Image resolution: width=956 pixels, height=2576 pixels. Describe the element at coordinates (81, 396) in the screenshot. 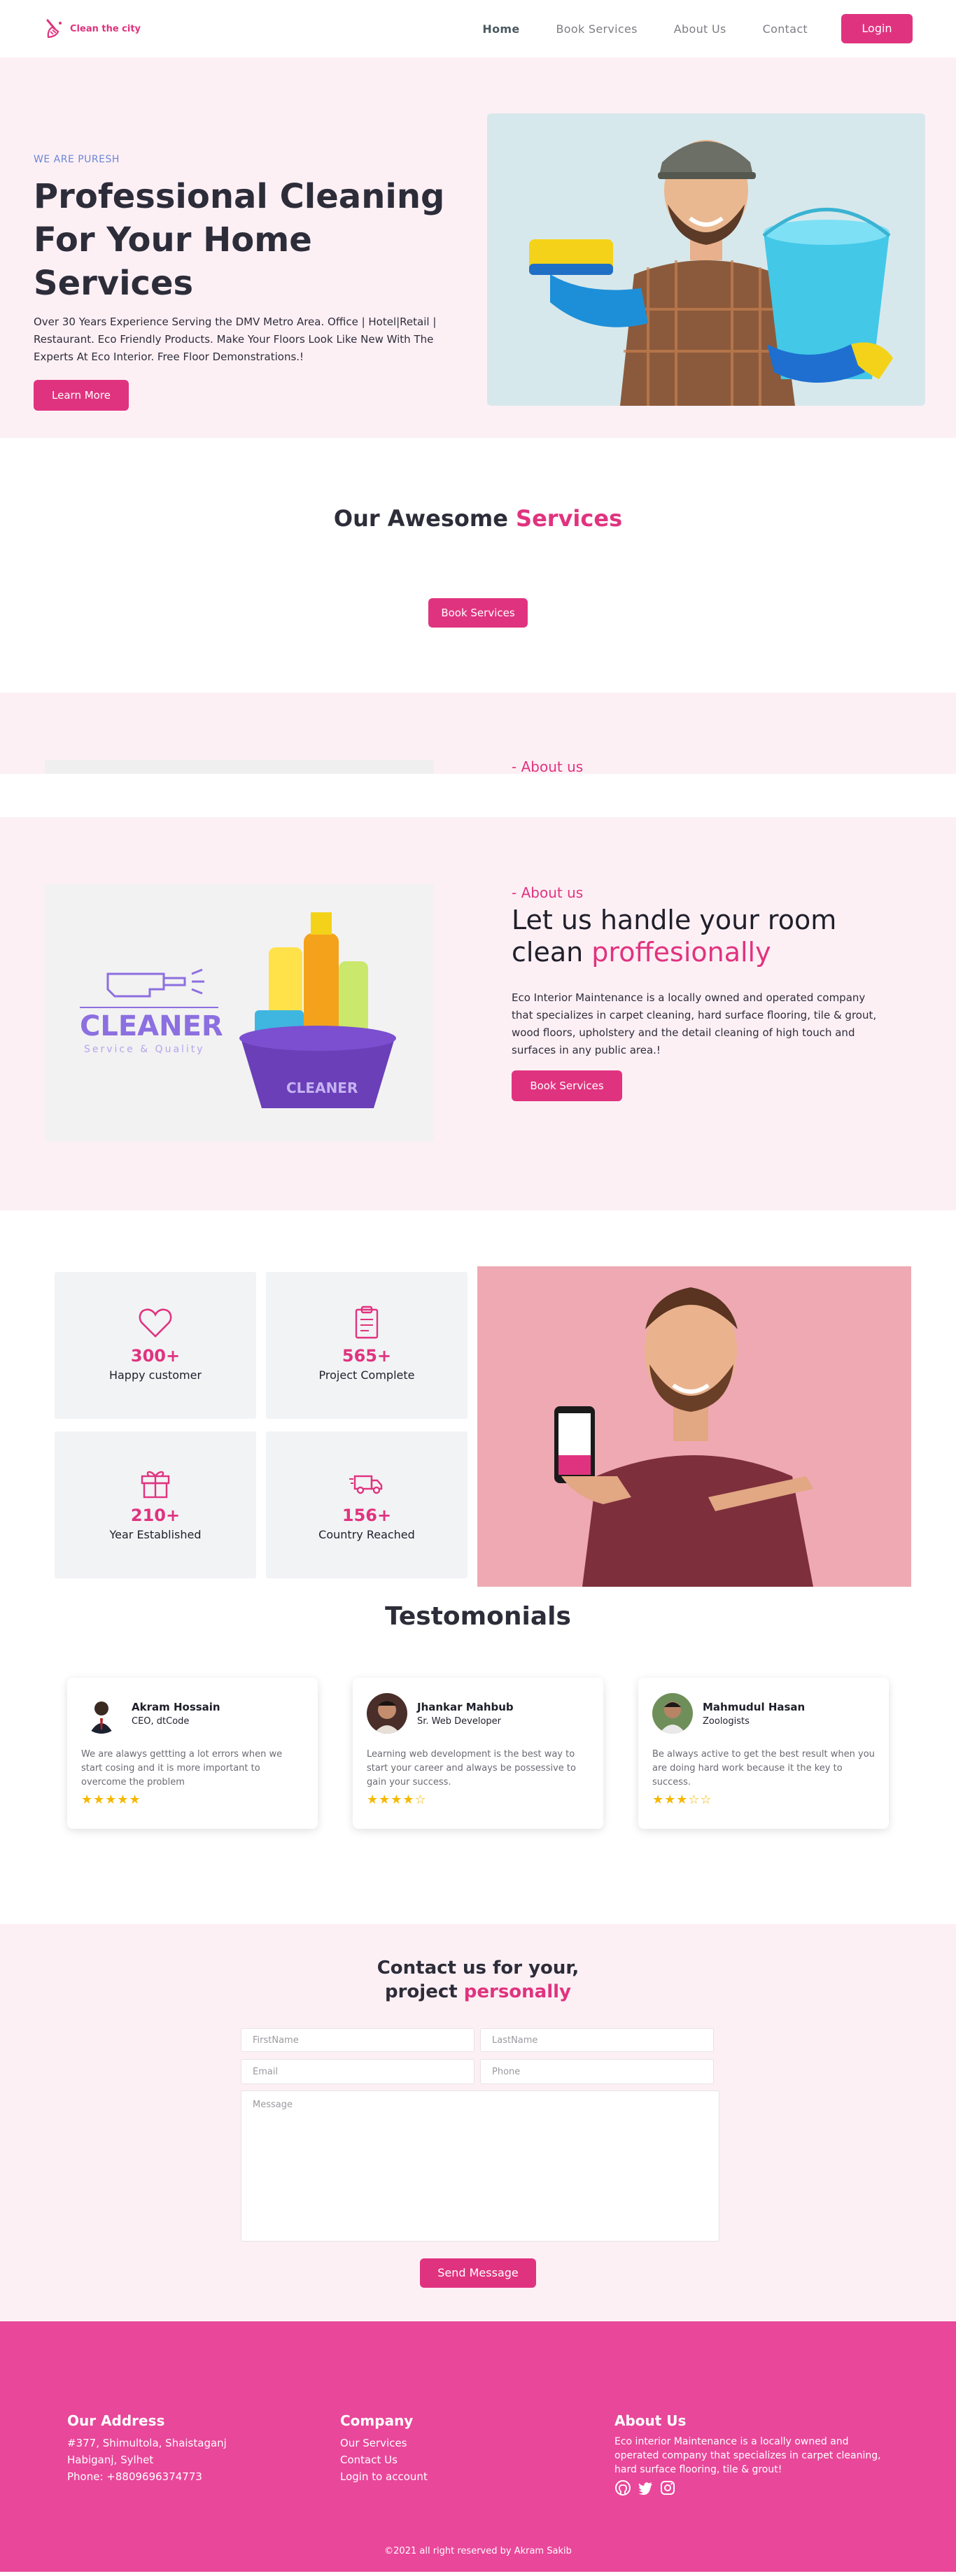

I see `learn-more-button: Learn More` at that location.